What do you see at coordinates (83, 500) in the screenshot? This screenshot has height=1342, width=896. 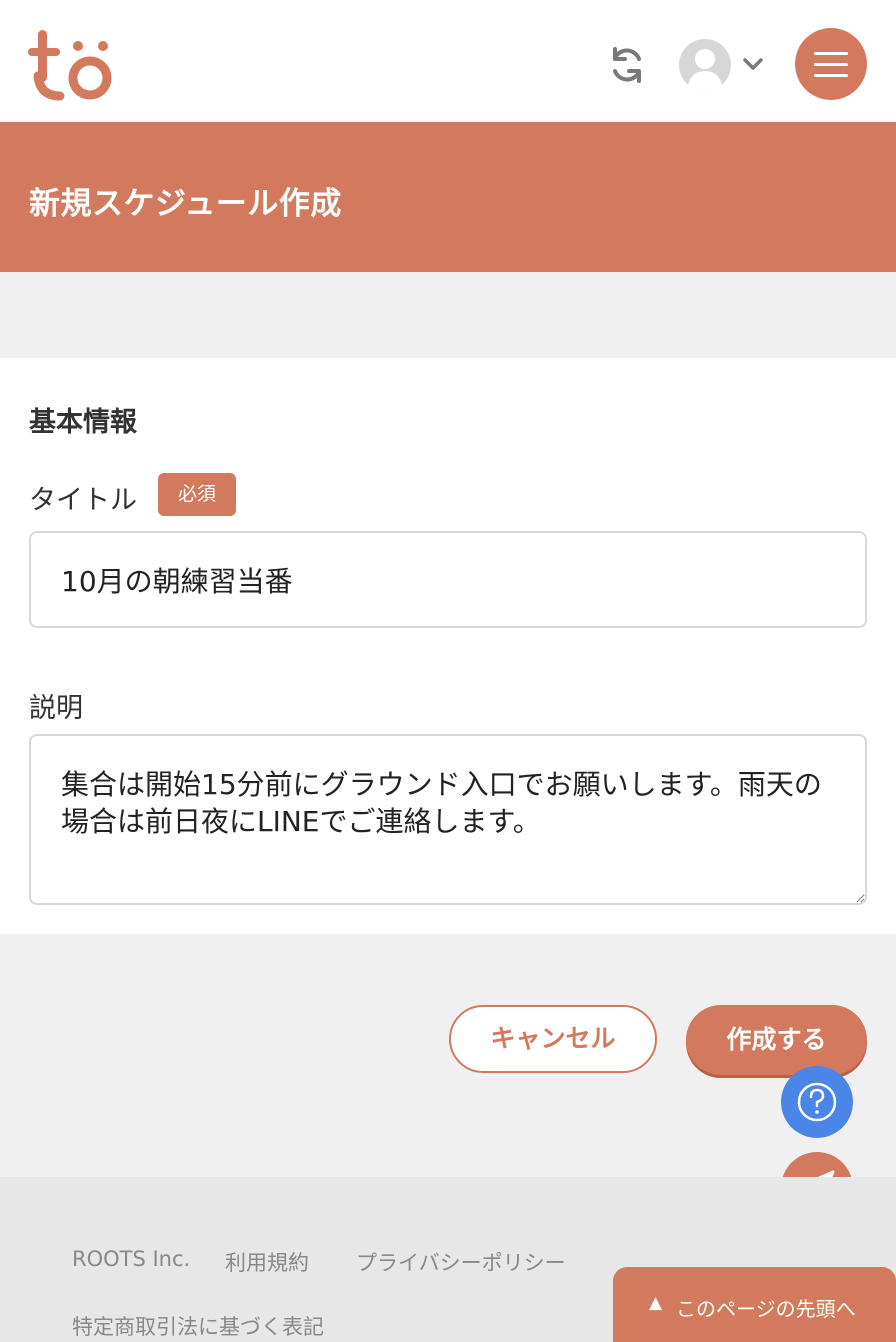 I see `title-label: タイトル` at bounding box center [83, 500].